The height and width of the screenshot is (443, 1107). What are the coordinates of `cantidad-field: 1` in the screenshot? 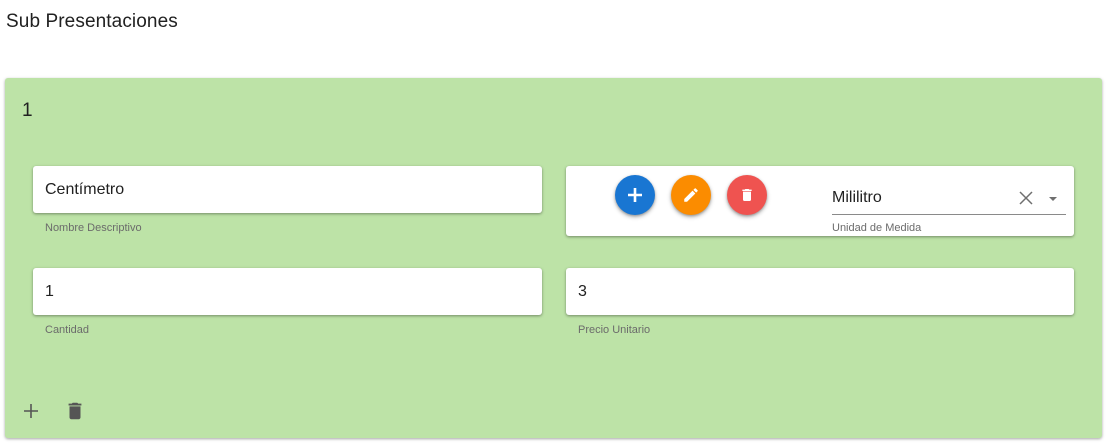 It's located at (287, 291).